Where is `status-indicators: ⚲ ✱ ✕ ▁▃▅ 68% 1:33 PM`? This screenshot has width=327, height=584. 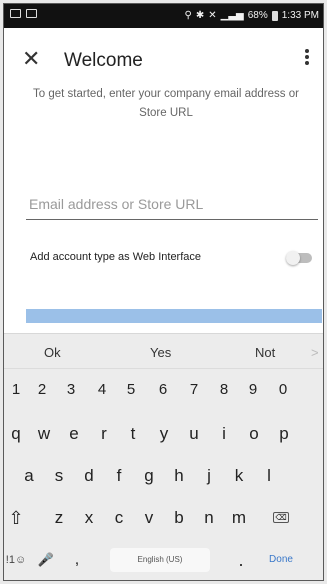 status-indicators: ⚲ ✱ ✕ ▁▃▅ 68% 1:33 PM is located at coordinates (252, 15).